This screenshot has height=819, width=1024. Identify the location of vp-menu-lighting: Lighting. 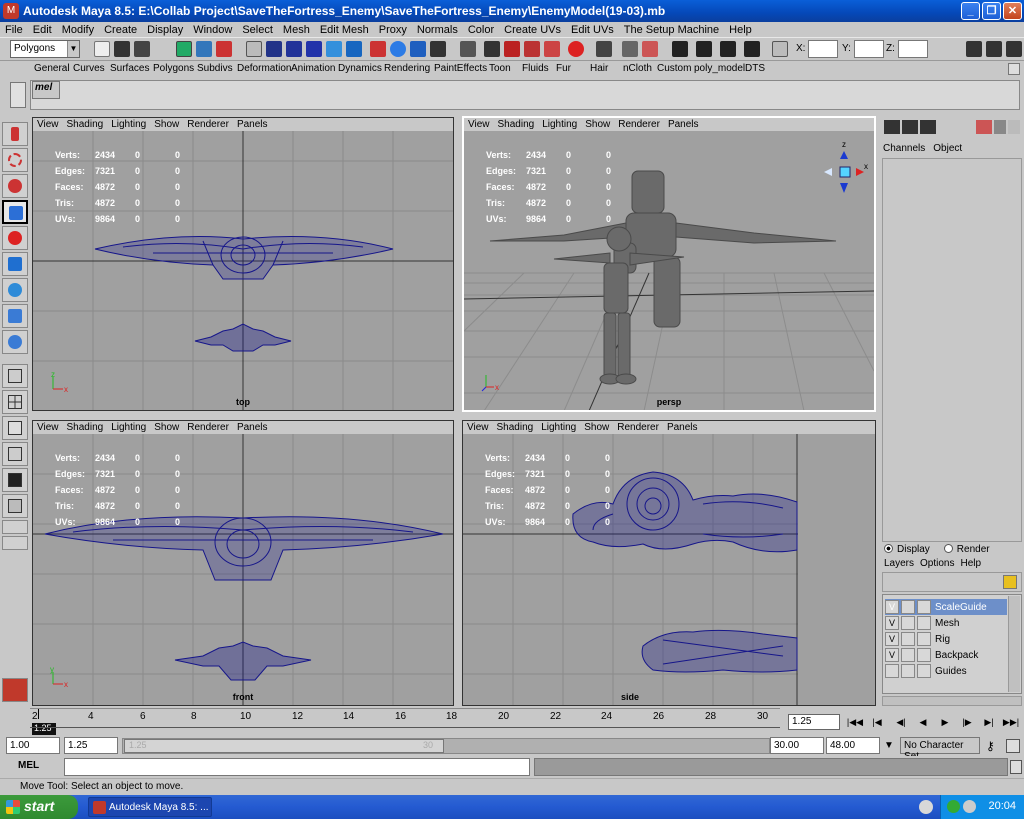
(558, 427).